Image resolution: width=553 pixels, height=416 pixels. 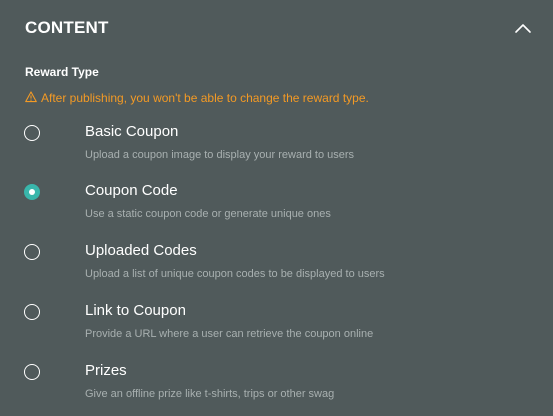 I want to click on option-title: Link to Coupon, so click(x=135, y=310).